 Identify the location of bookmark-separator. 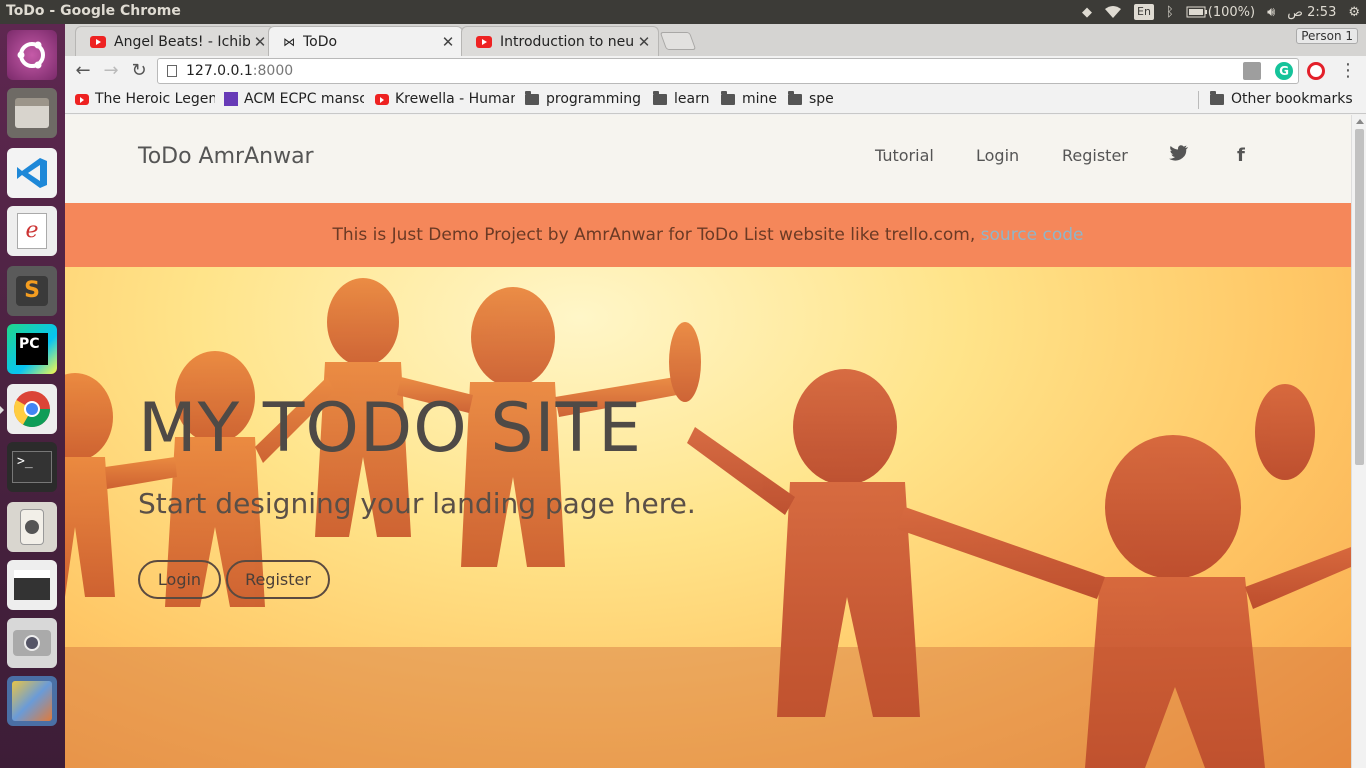
(1198, 100).